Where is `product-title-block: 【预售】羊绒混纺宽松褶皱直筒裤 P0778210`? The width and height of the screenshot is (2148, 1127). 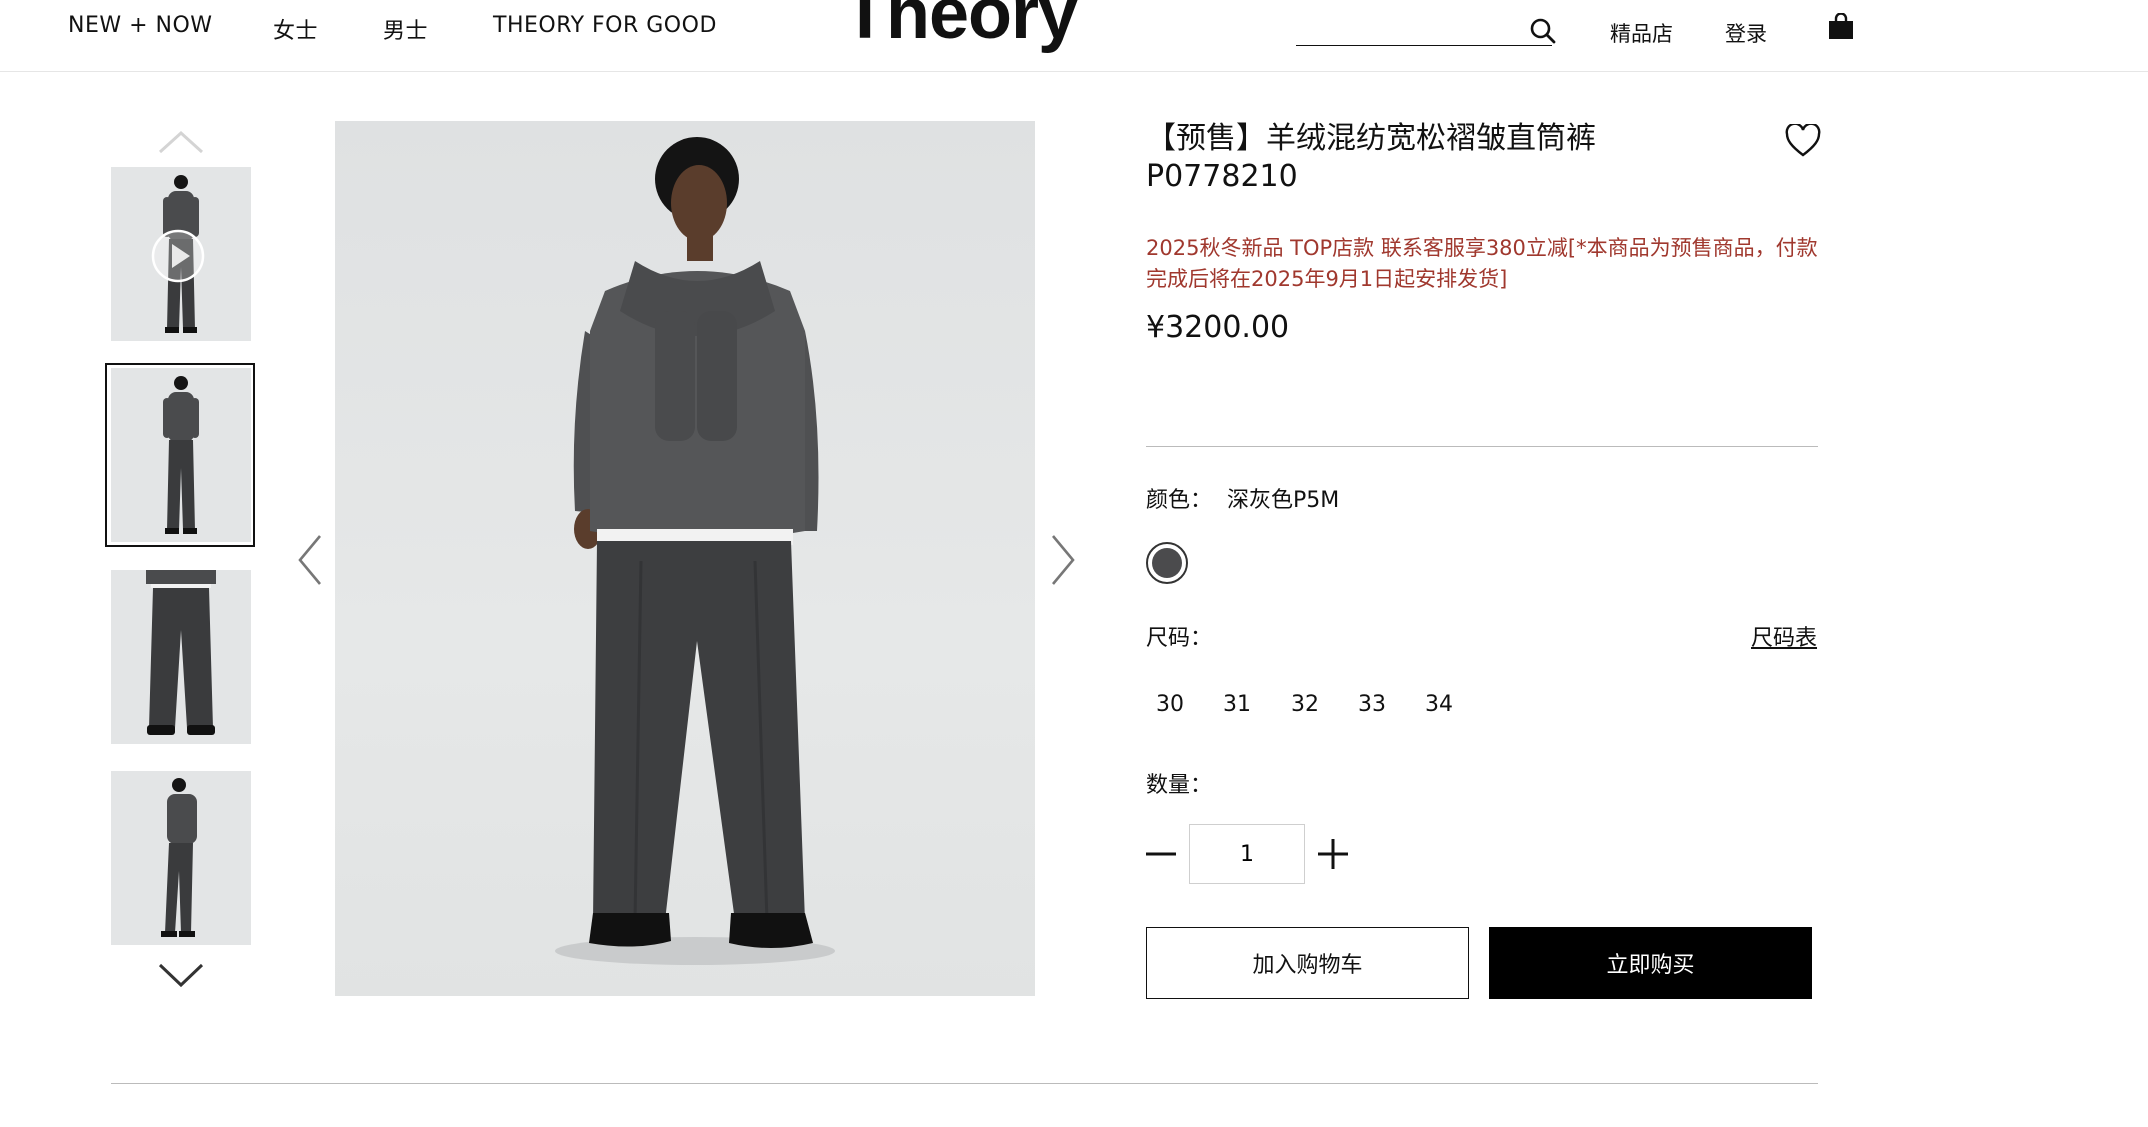
product-title-block: 【预售】羊绒混纺宽松褶皱直筒裤 P0778210 is located at coordinates (1396, 158).